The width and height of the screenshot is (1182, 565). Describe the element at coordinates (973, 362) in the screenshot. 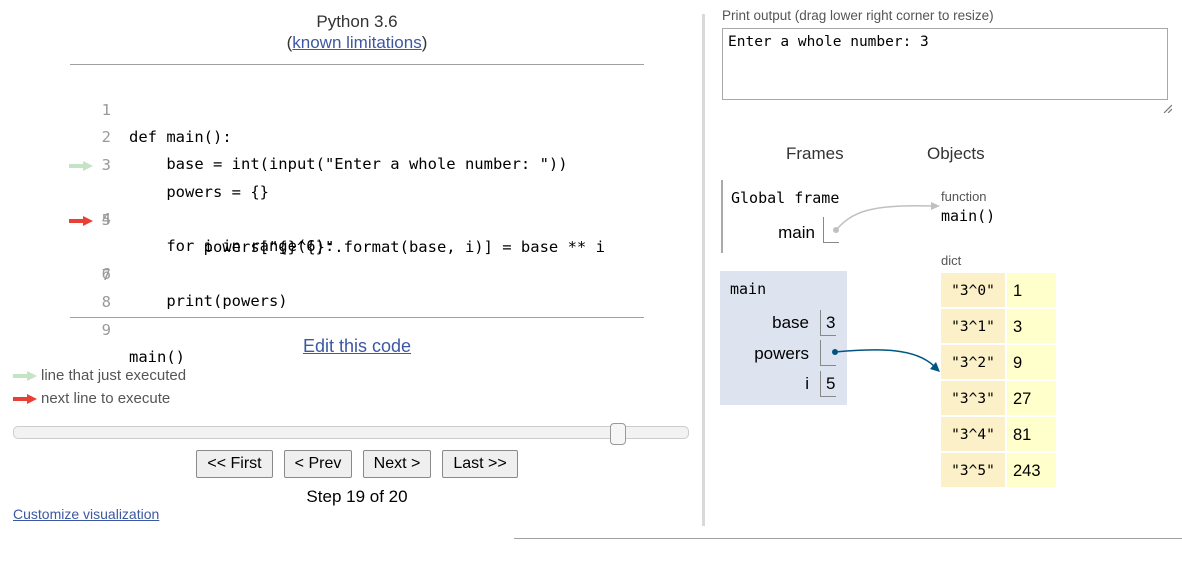

I see `dict-key: "3^2"` at that location.